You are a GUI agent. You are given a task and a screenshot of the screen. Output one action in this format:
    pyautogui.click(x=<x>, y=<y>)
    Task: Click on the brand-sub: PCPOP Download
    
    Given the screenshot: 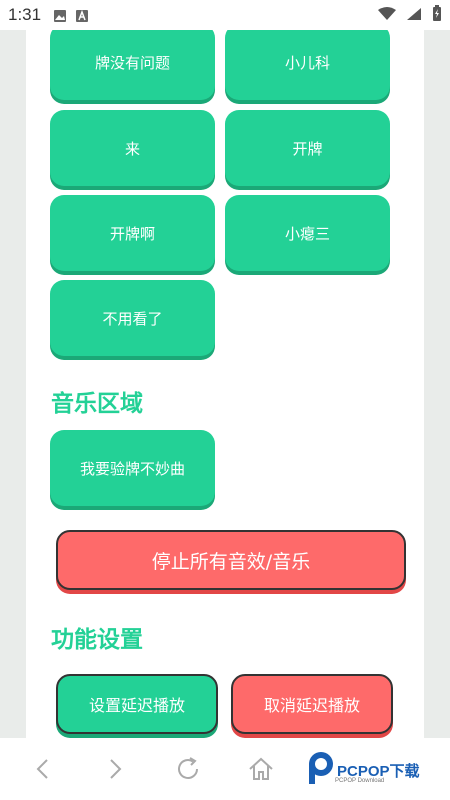 What is the action you would take?
    pyautogui.click(x=360, y=781)
    